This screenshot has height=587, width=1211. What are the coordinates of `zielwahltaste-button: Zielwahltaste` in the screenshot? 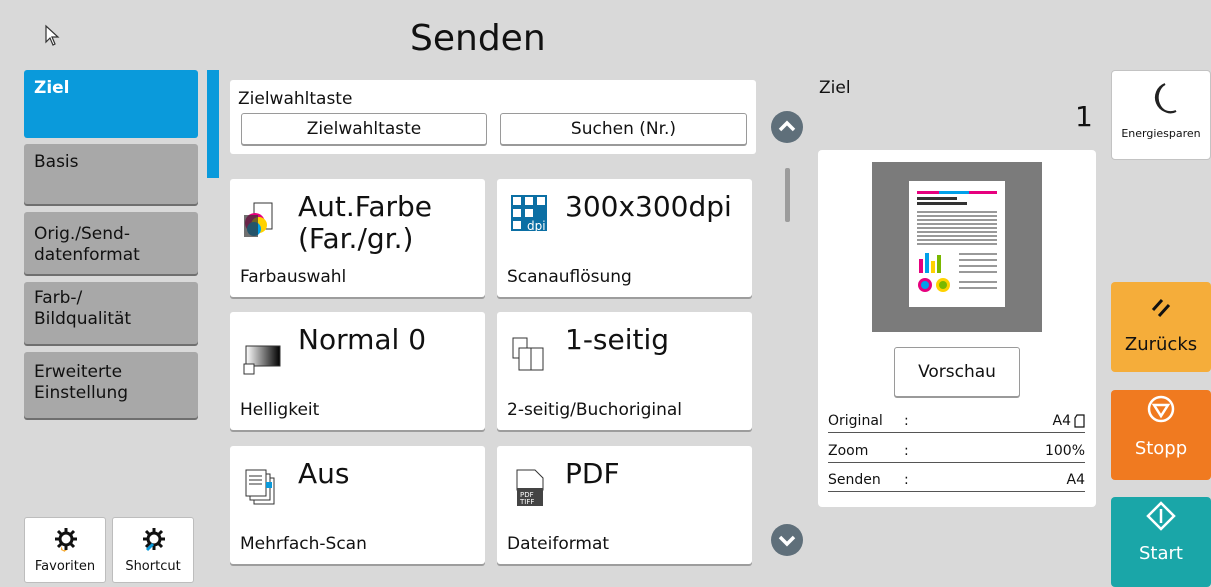 It's located at (364, 129).